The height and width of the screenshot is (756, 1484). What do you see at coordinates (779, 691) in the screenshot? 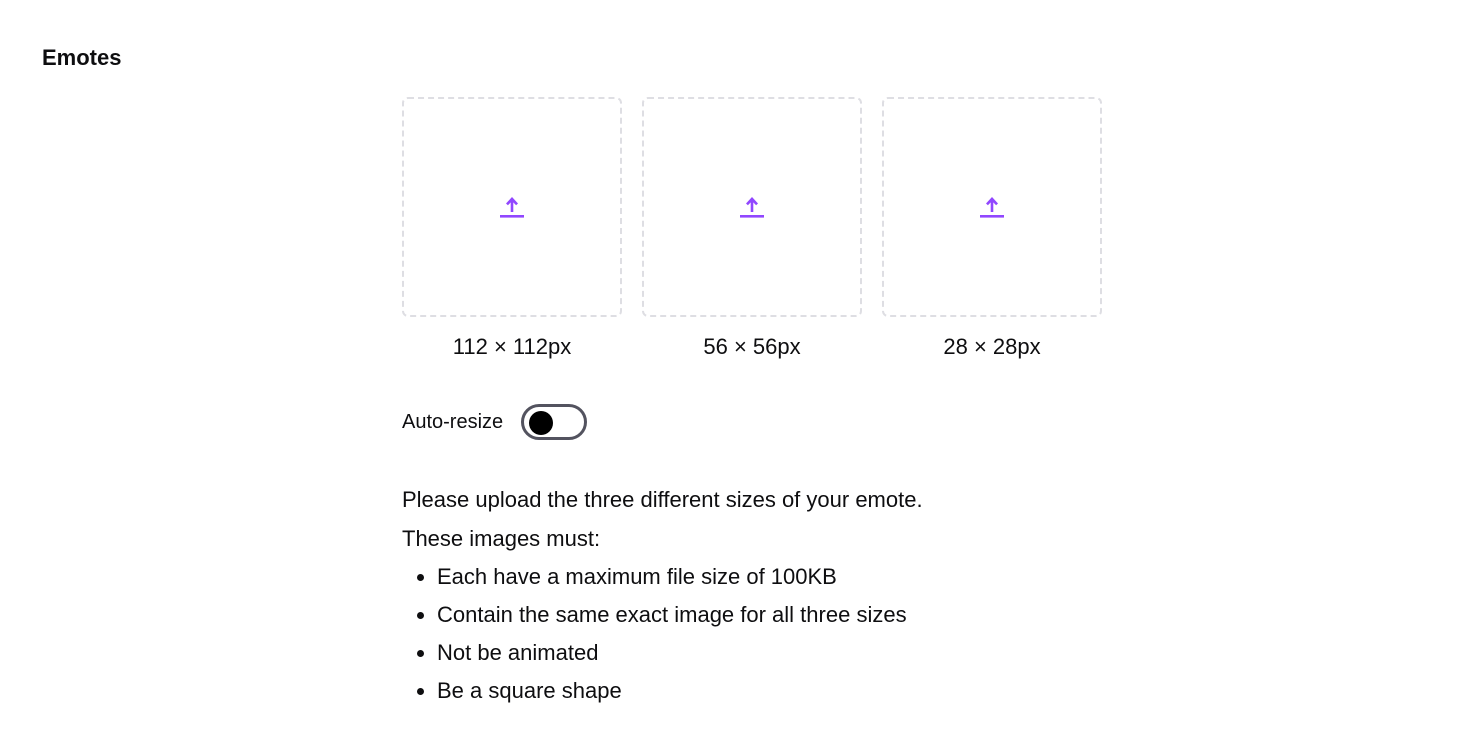
I see `list-item: Be a square shape` at bounding box center [779, 691].